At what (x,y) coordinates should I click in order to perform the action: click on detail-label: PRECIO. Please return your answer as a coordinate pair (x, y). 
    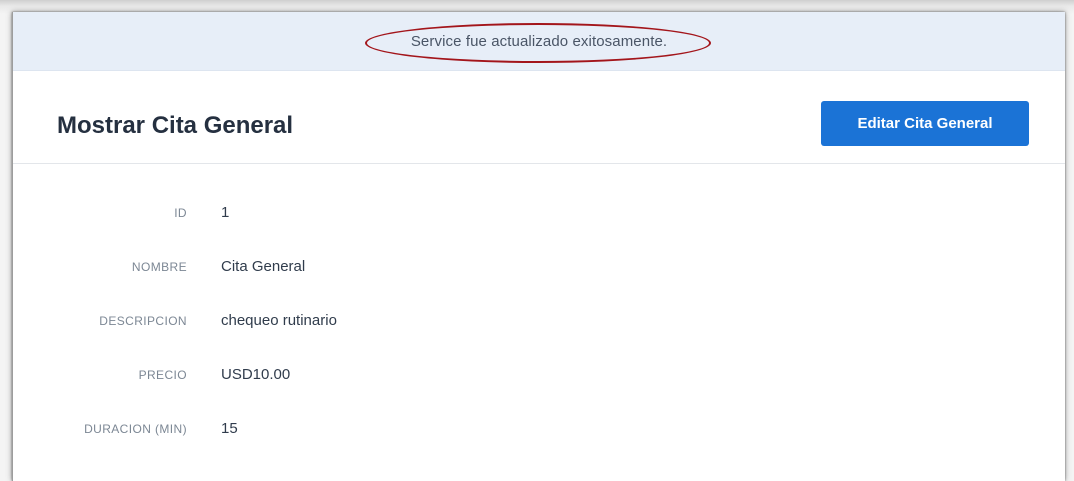
    Looking at the image, I should click on (162, 375).